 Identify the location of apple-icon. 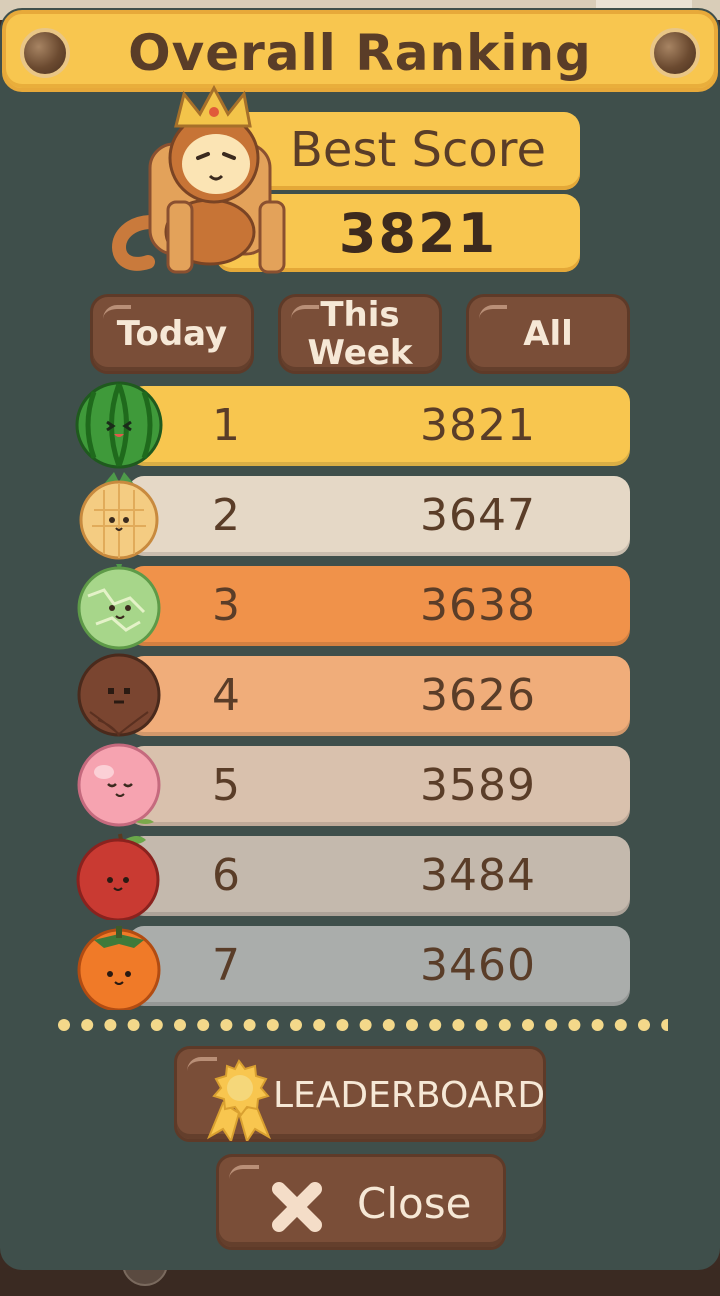
(118, 876).